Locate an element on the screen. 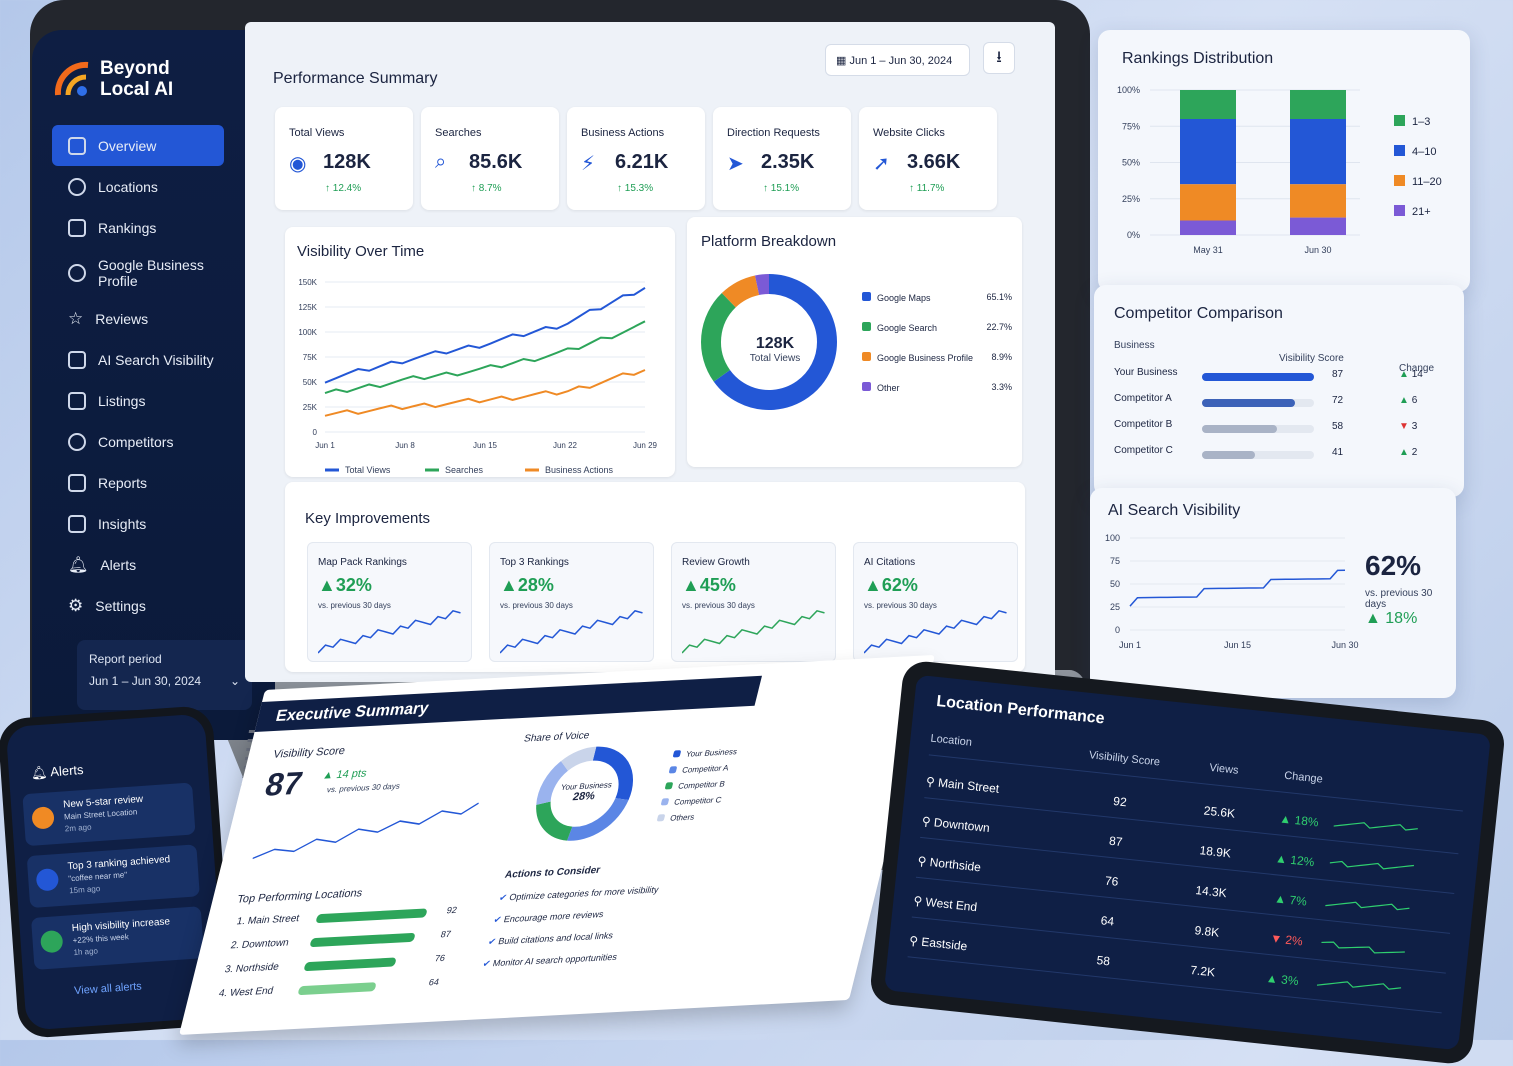 Image resolution: width=1513 pixels, height=1066 pixels. y-tick-label: 75 is located at coordinates (1115, 561).